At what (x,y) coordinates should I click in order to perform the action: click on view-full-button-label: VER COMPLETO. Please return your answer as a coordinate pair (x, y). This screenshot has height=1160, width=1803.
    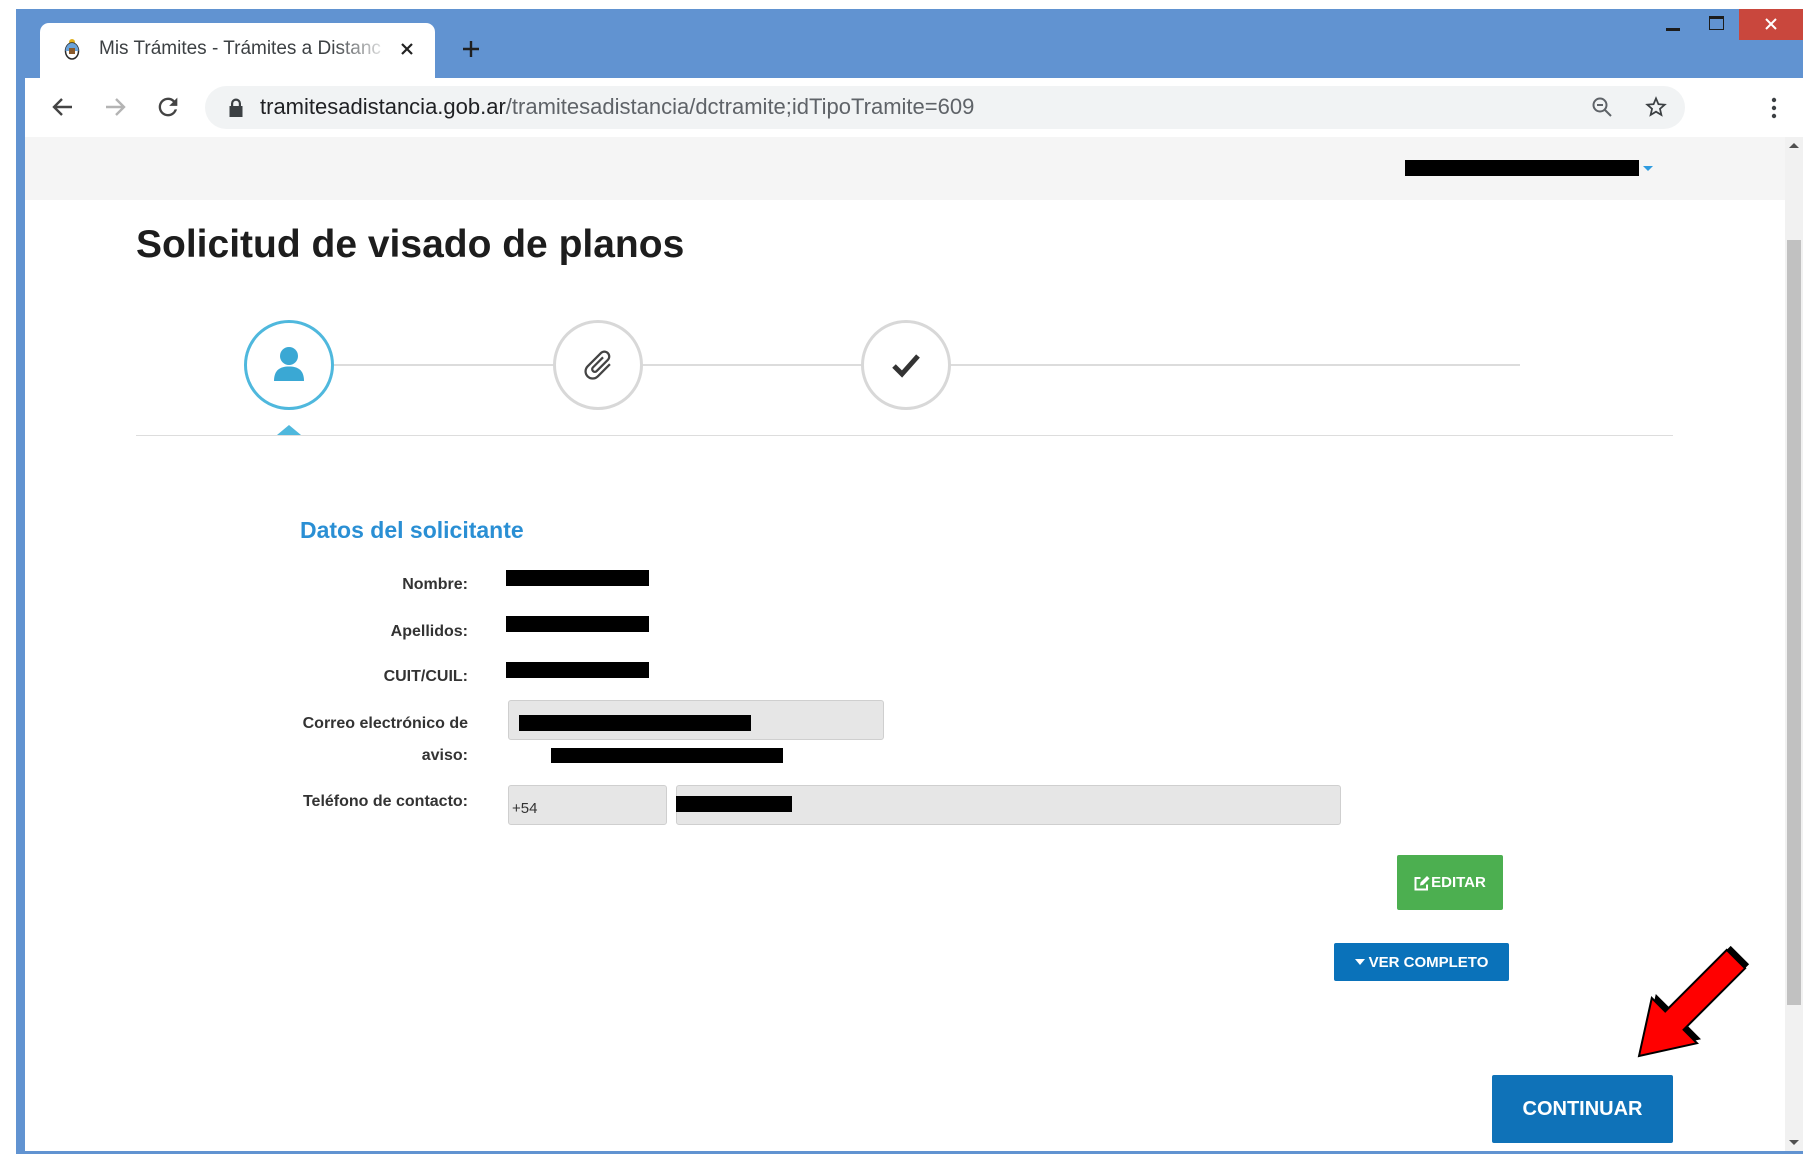
    Looking at the image, I should click on (1428, 962).